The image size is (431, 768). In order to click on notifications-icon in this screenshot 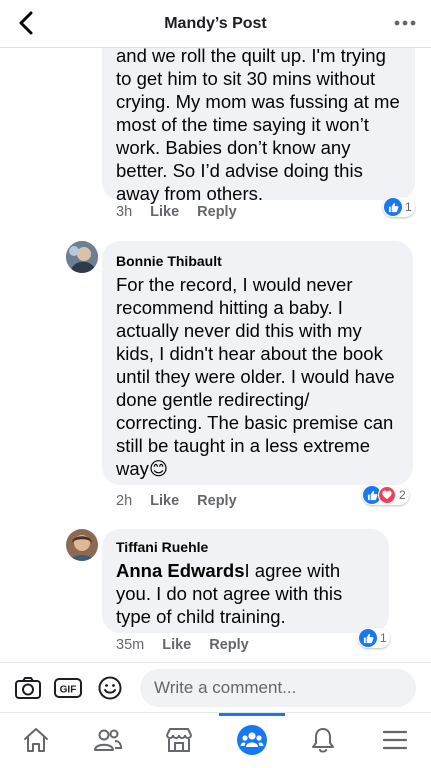, I will do `click(323, 740)`.